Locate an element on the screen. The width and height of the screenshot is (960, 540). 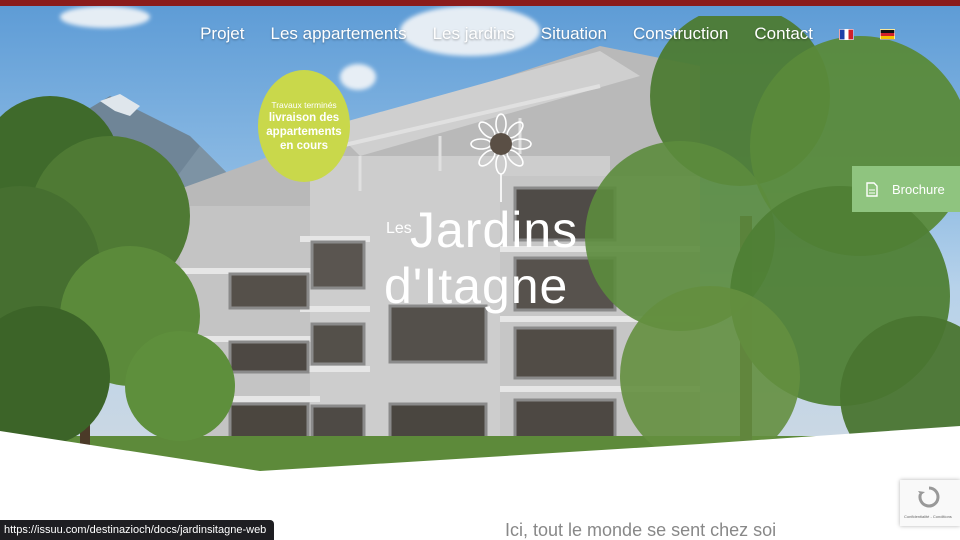
nav-item-situation: Situation is located at coordinates (574, 34).